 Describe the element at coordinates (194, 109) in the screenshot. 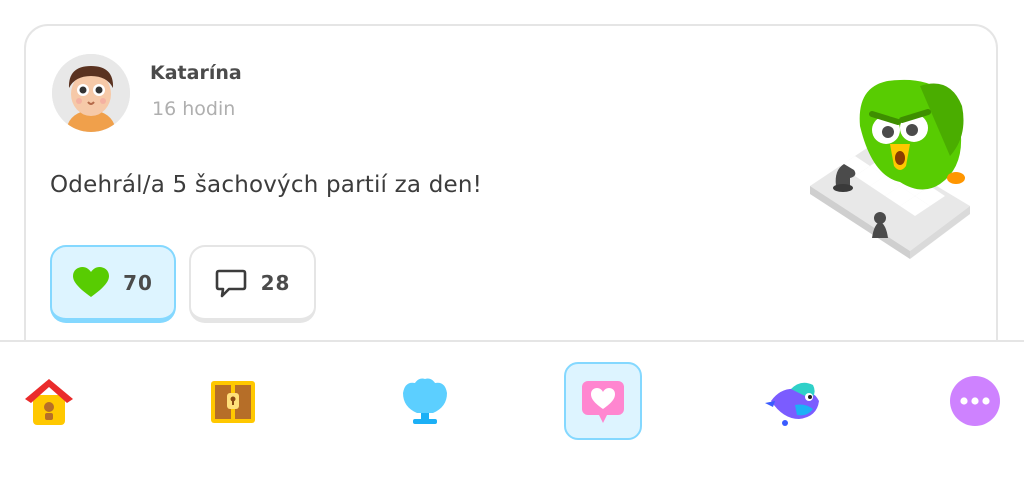

I see `post-timestamp: 16 hodin` at that location.